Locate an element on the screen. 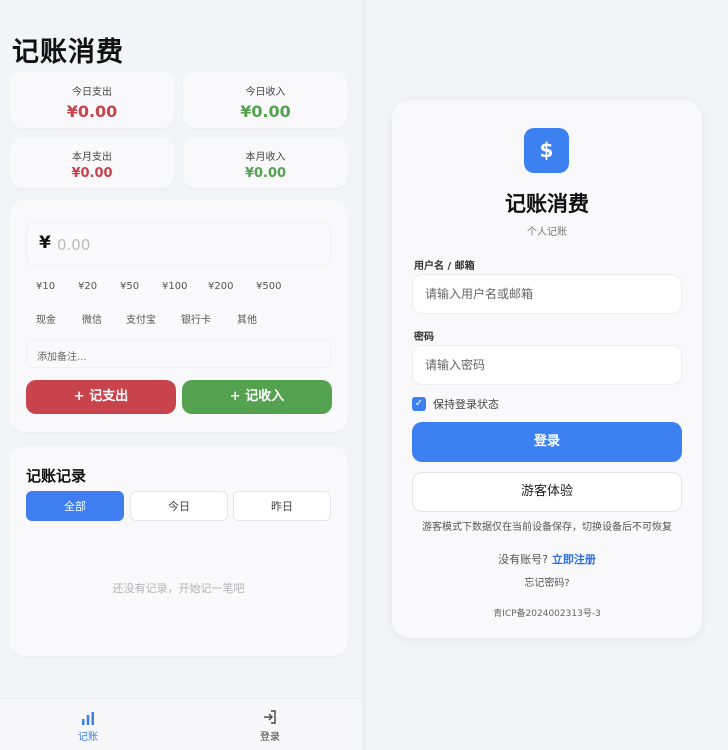 Image resolution: width=728 pixels, height=750 pixels. login-subtitle: 个人记账 is located at coordinates (547, 232).